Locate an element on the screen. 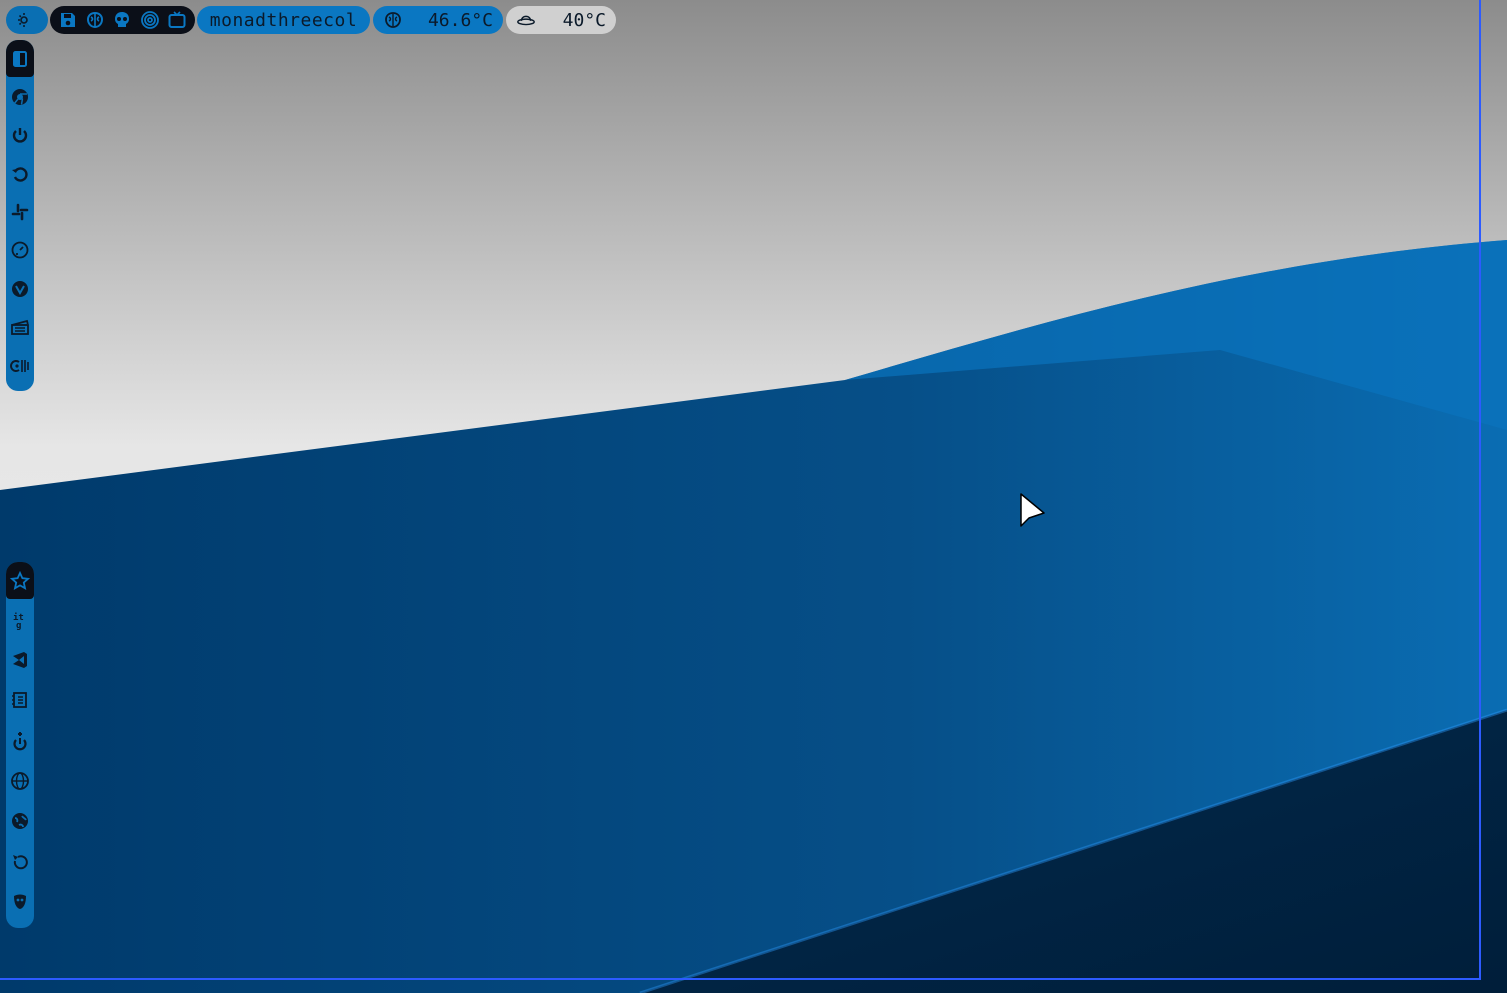 This screenshot has width=1507, height=993. dock-top-active-item is located at coordinates (20, 59).